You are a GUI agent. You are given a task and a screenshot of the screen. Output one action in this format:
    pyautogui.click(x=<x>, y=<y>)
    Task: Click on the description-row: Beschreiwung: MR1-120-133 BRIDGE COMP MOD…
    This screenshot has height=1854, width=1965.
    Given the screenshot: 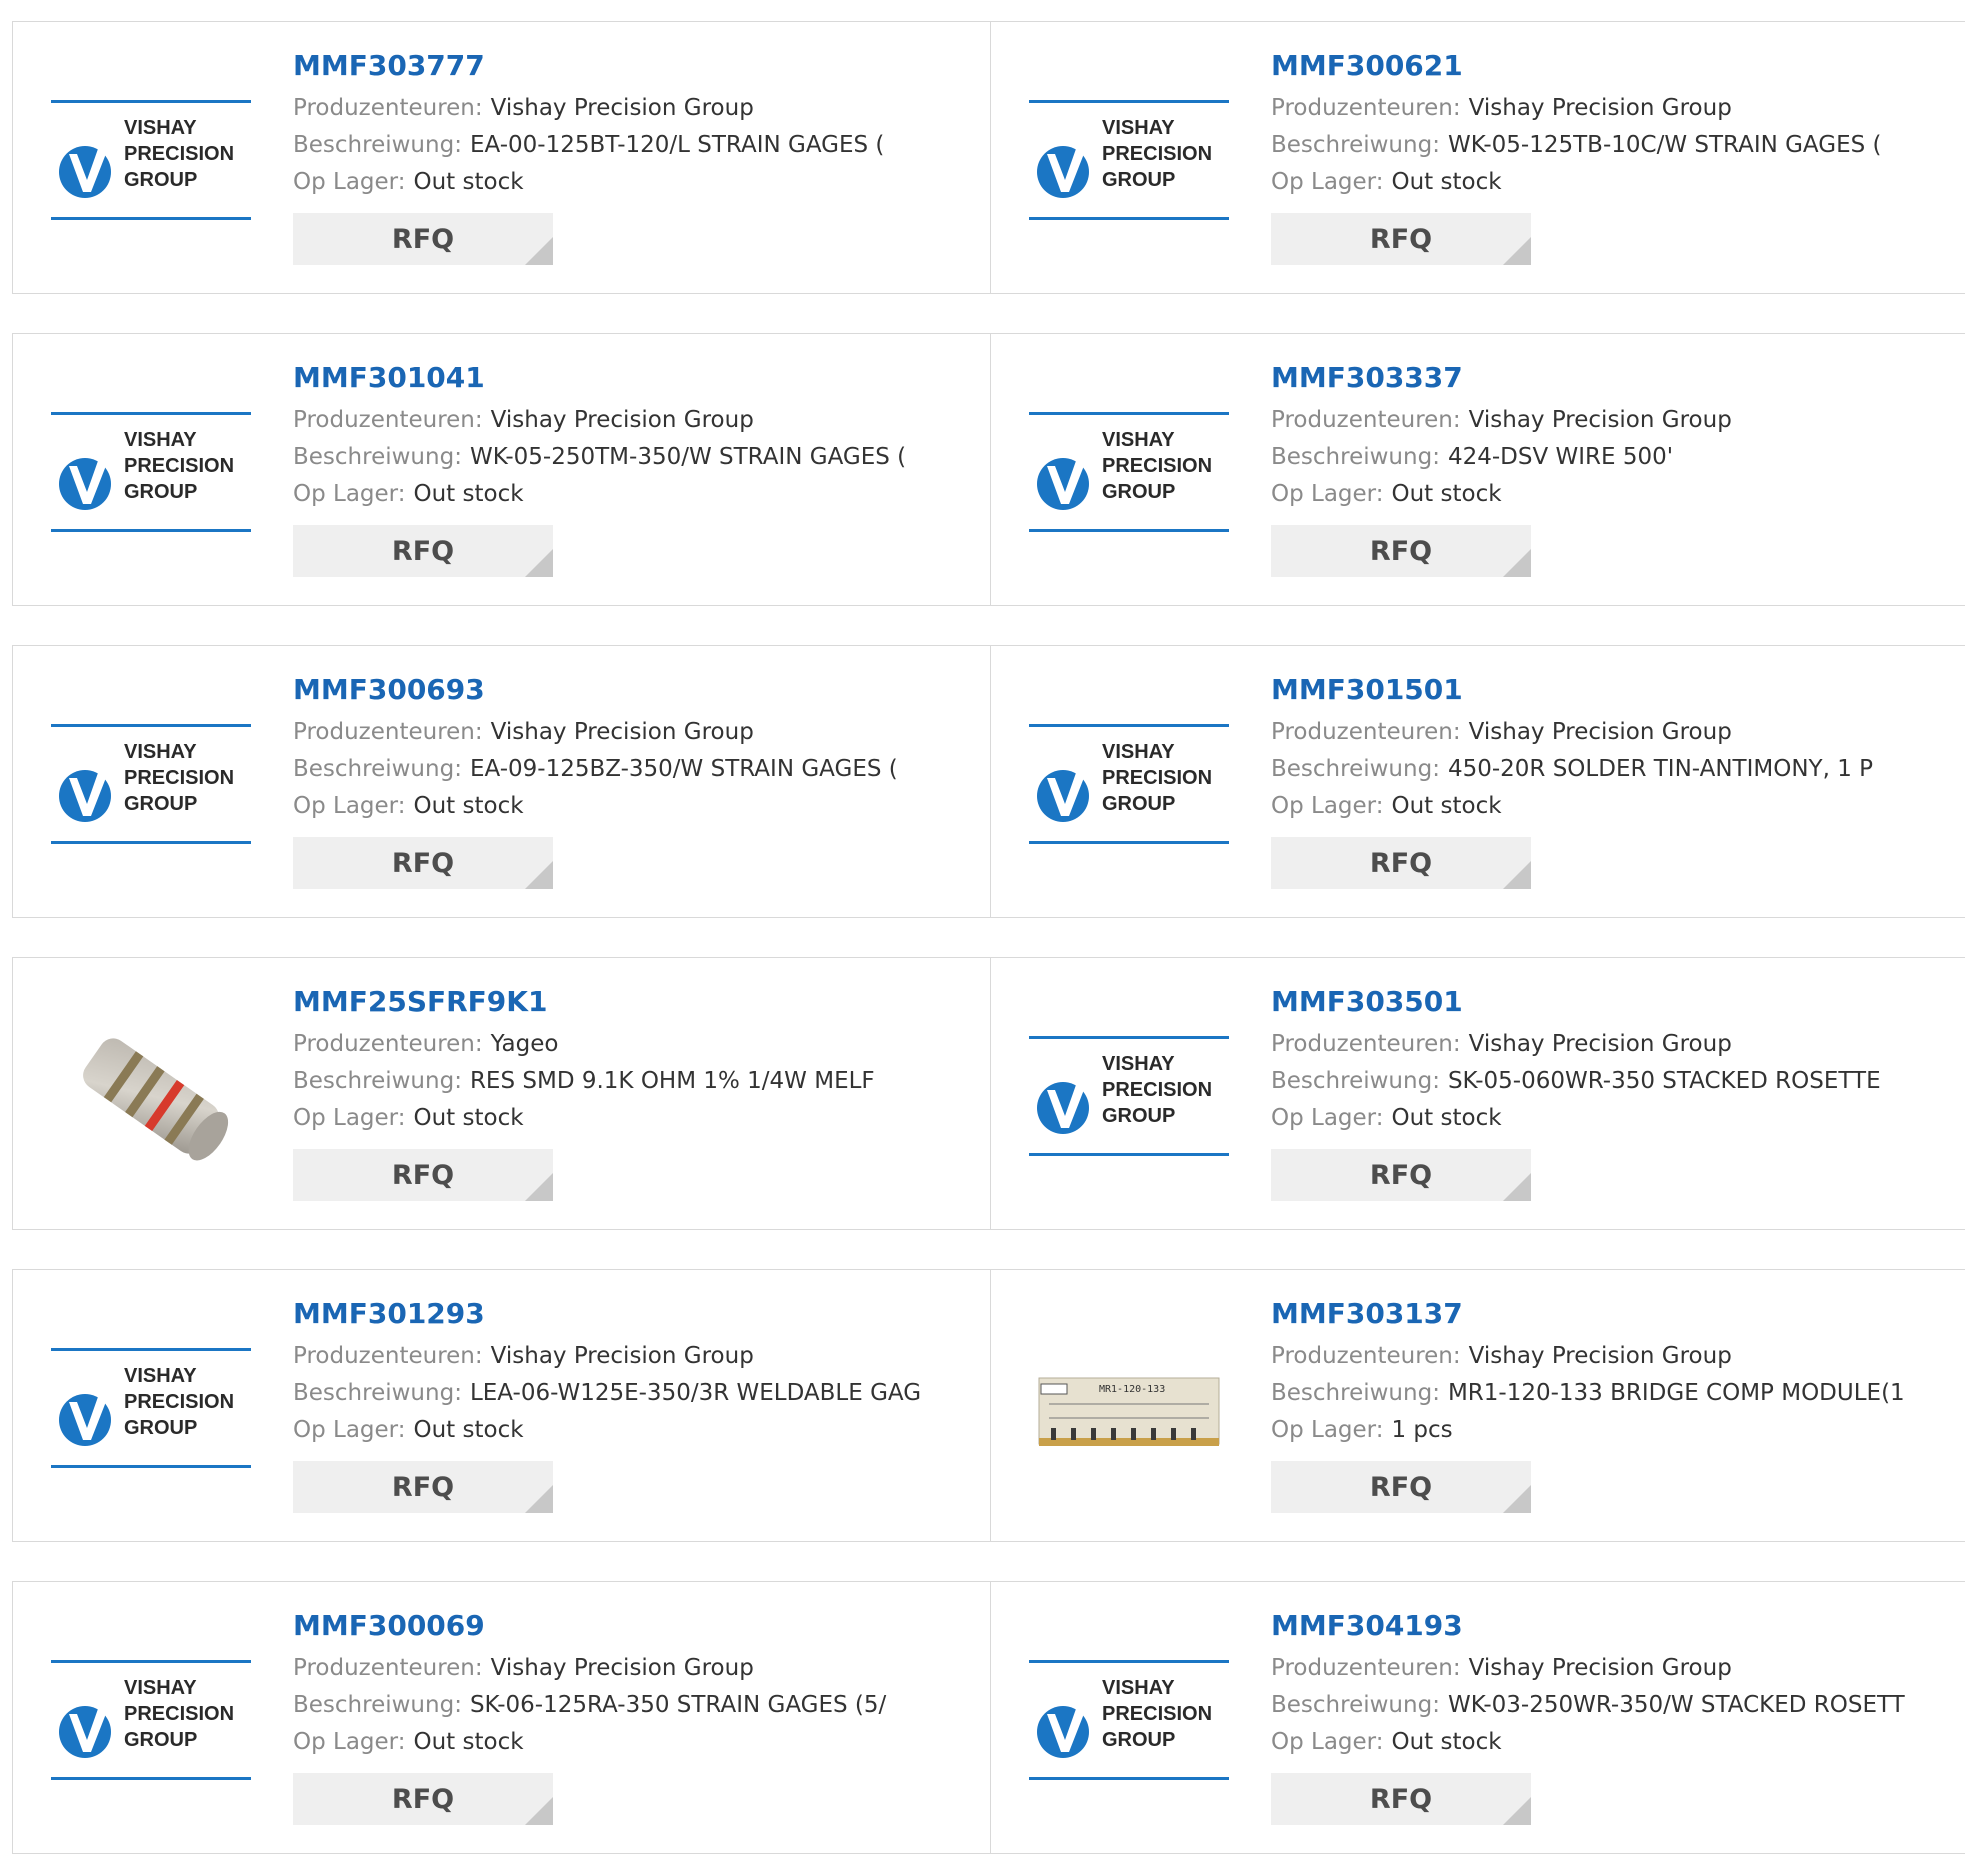 What is the action you would take?
    pyautogui.click(x=1615, y=1393)
    